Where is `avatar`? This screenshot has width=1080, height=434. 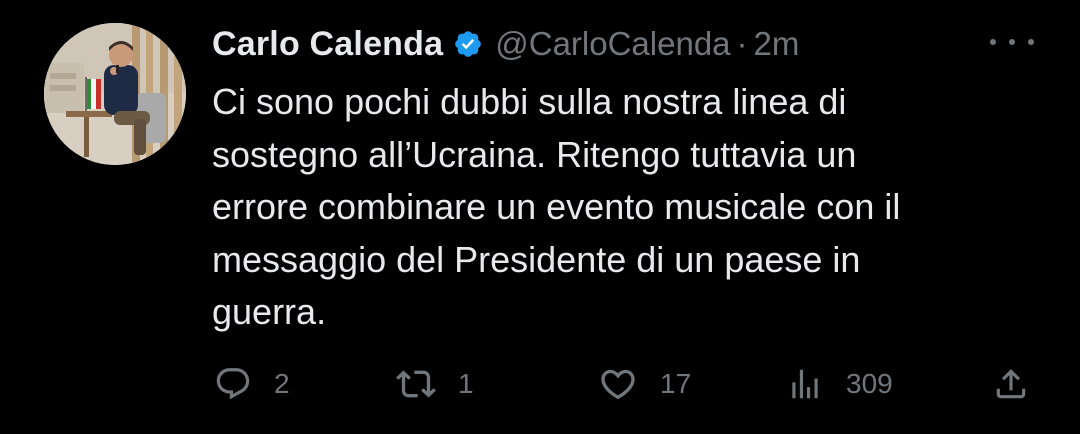 avatar is located at coordinates (115, 94).